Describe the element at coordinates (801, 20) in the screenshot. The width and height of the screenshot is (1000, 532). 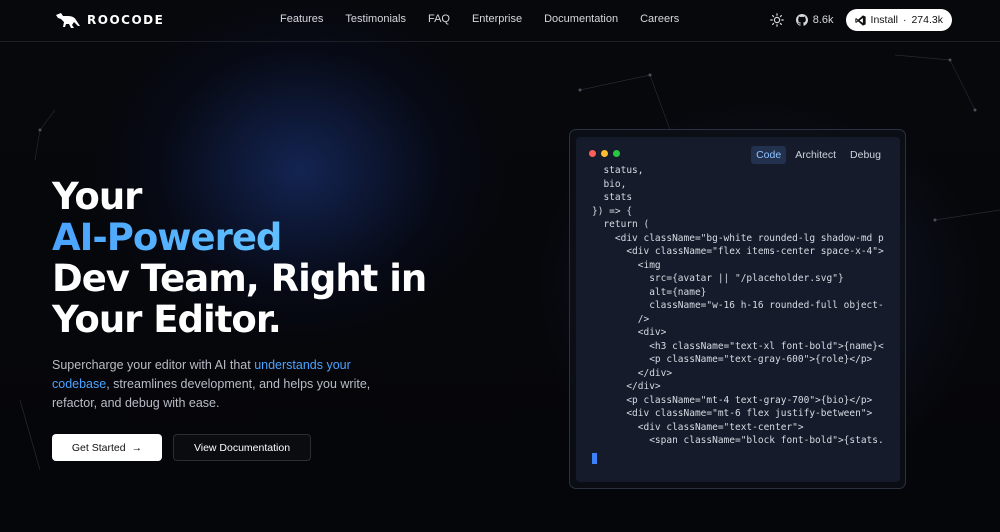
I see `github-icon` at that location.